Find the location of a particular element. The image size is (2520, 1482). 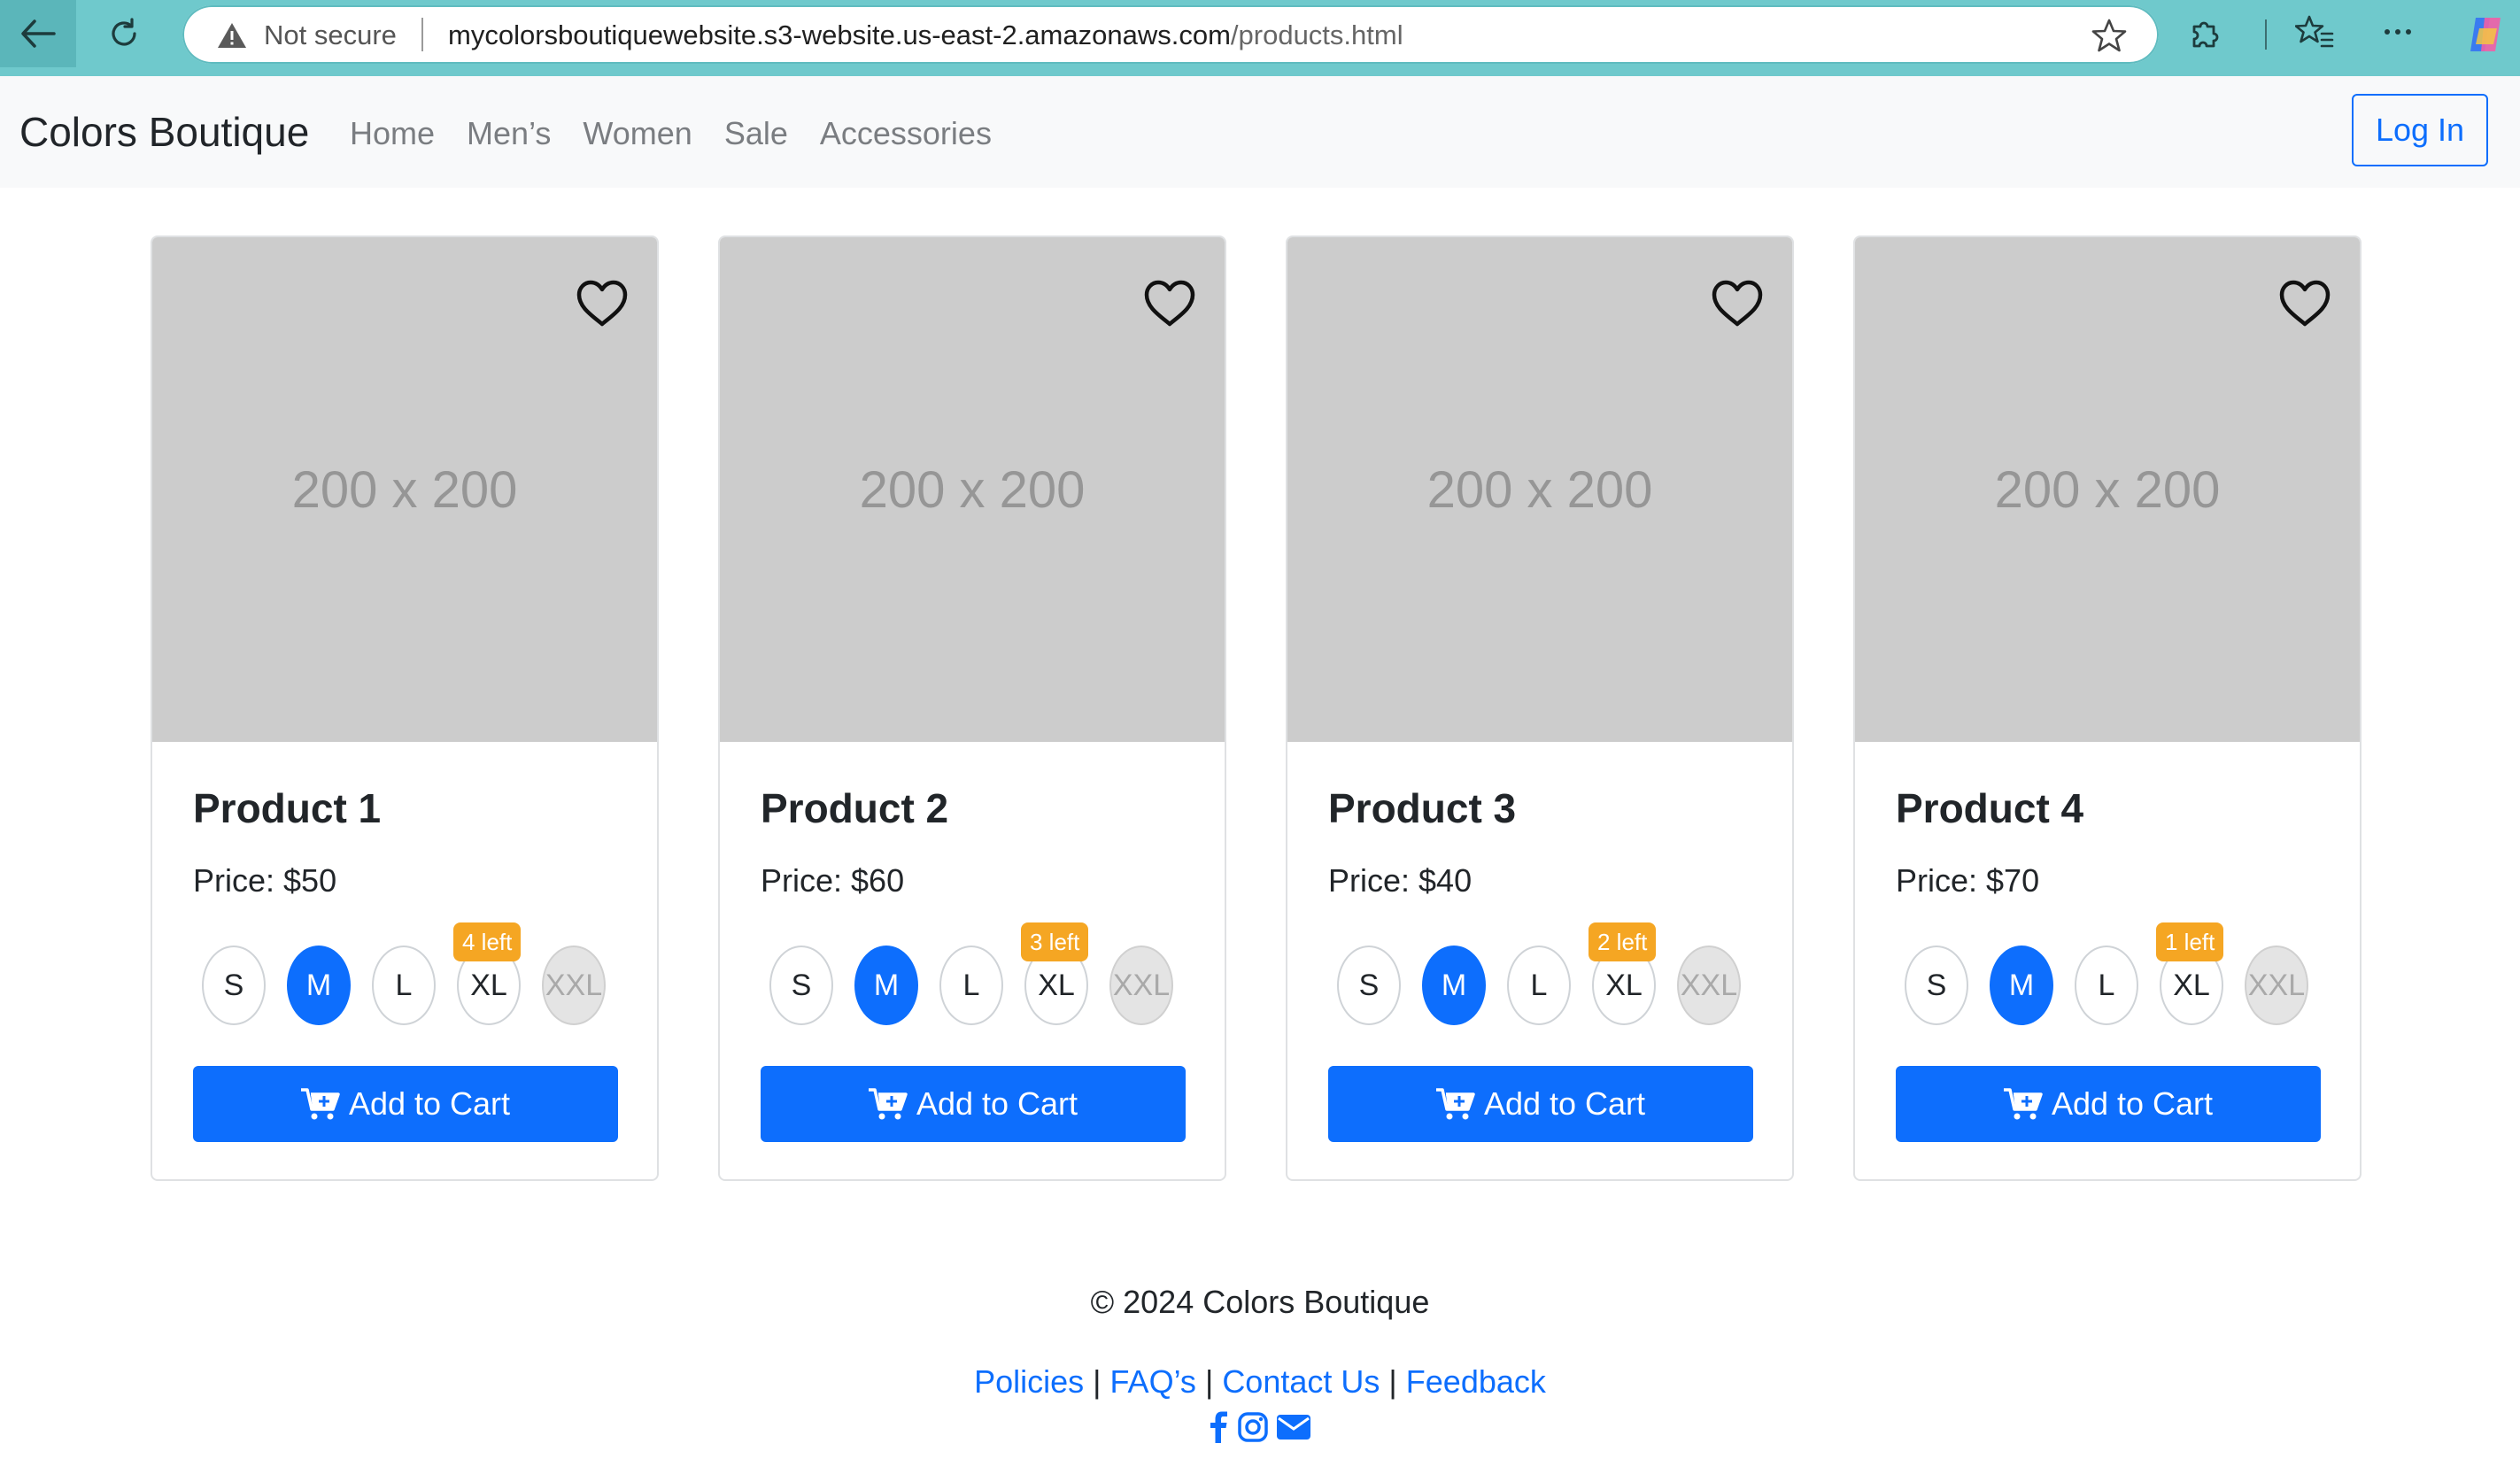

security-label: Not secure is located at coordinates (330, 35).